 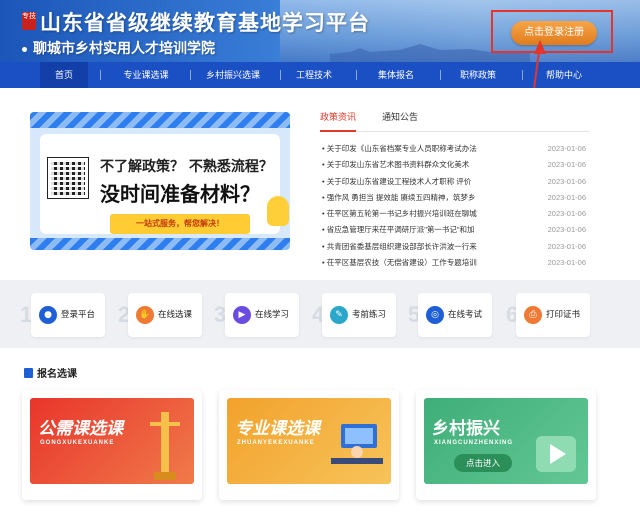 I want to click on step-print-certificate: ⎙ 打印证书, so click(x=553, y=315).